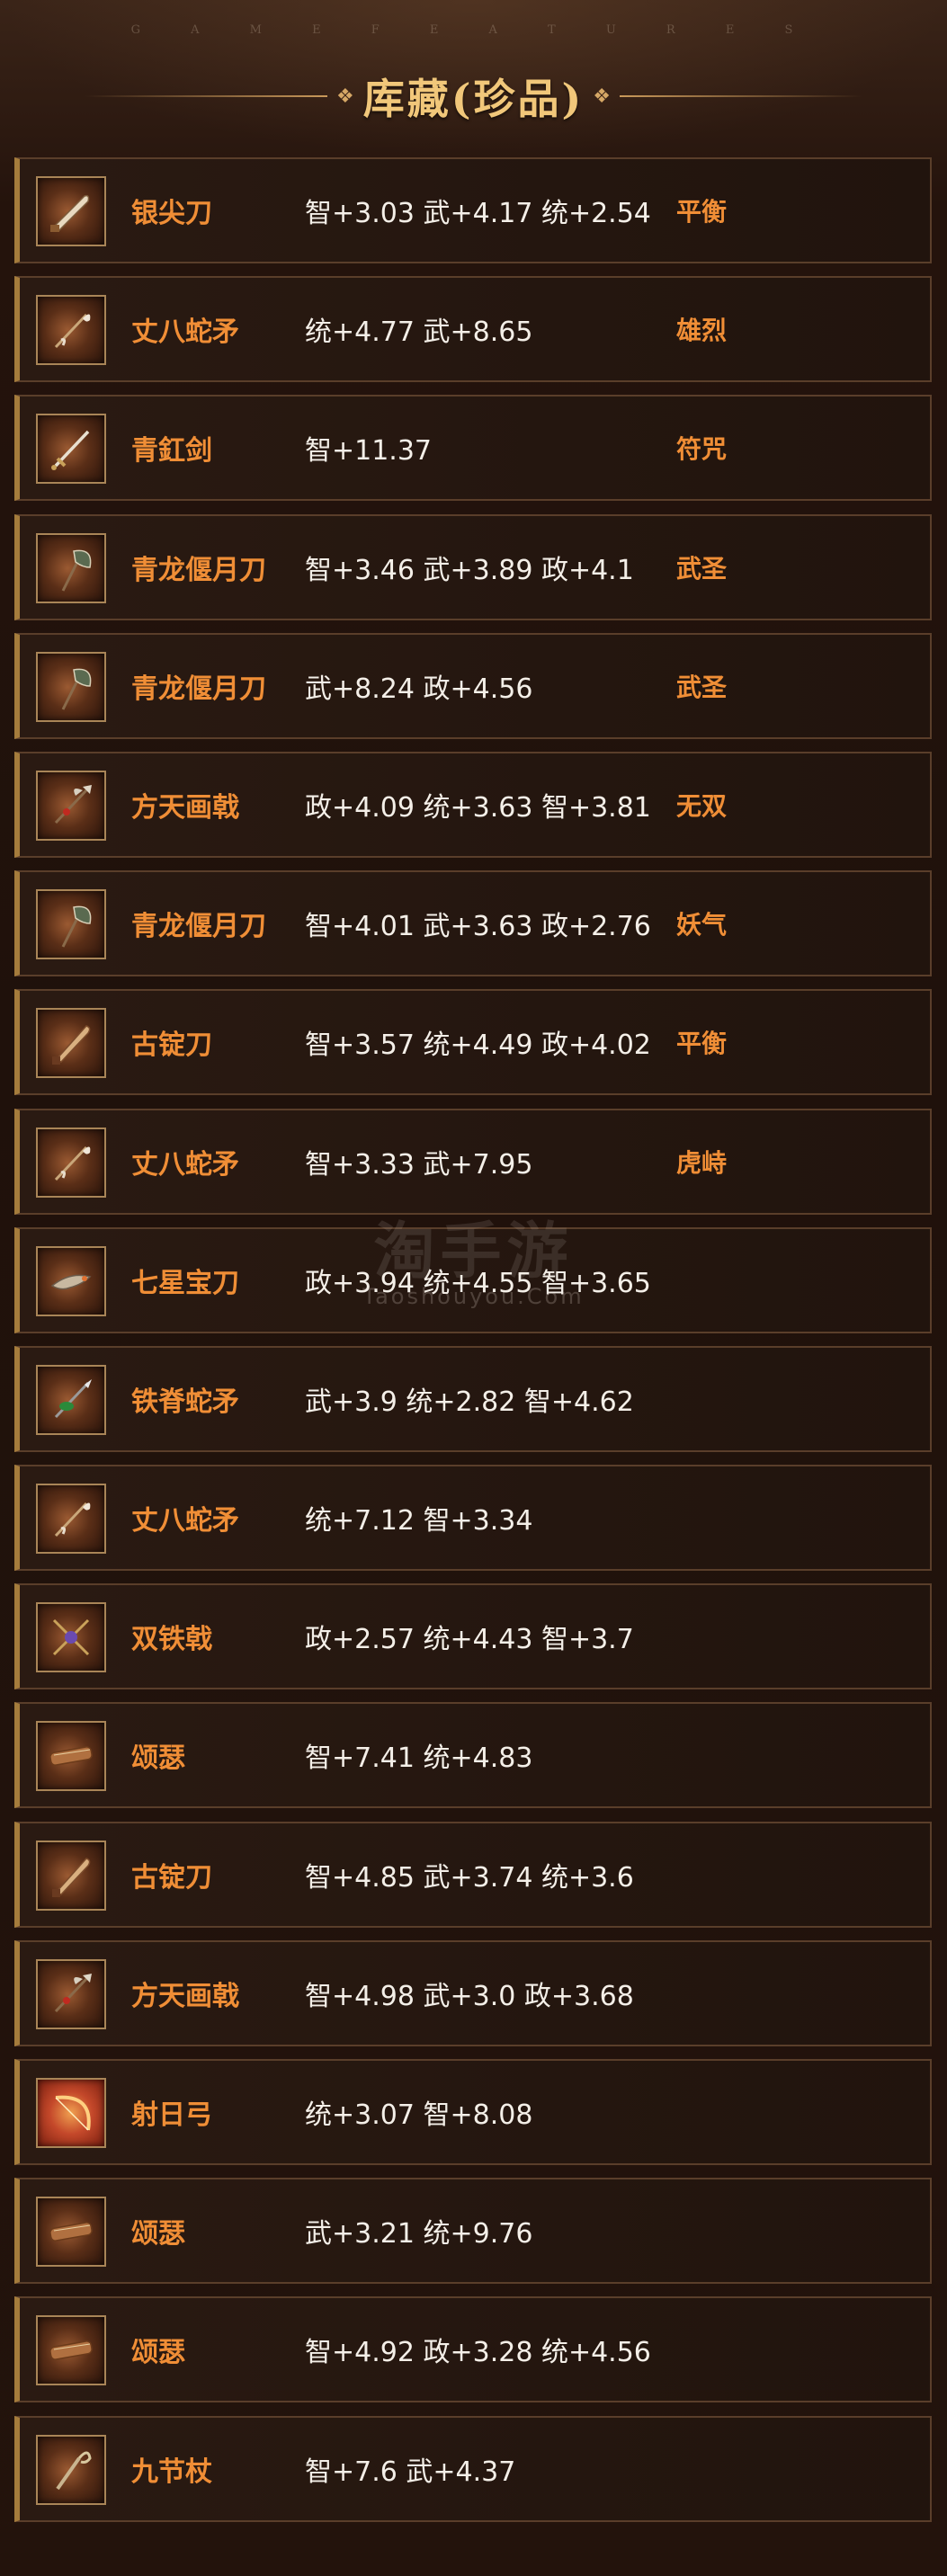  What do you see at coordinates (71, 450) in the screenshot?
I see `sword-icon` at bounding box center [71, 450].